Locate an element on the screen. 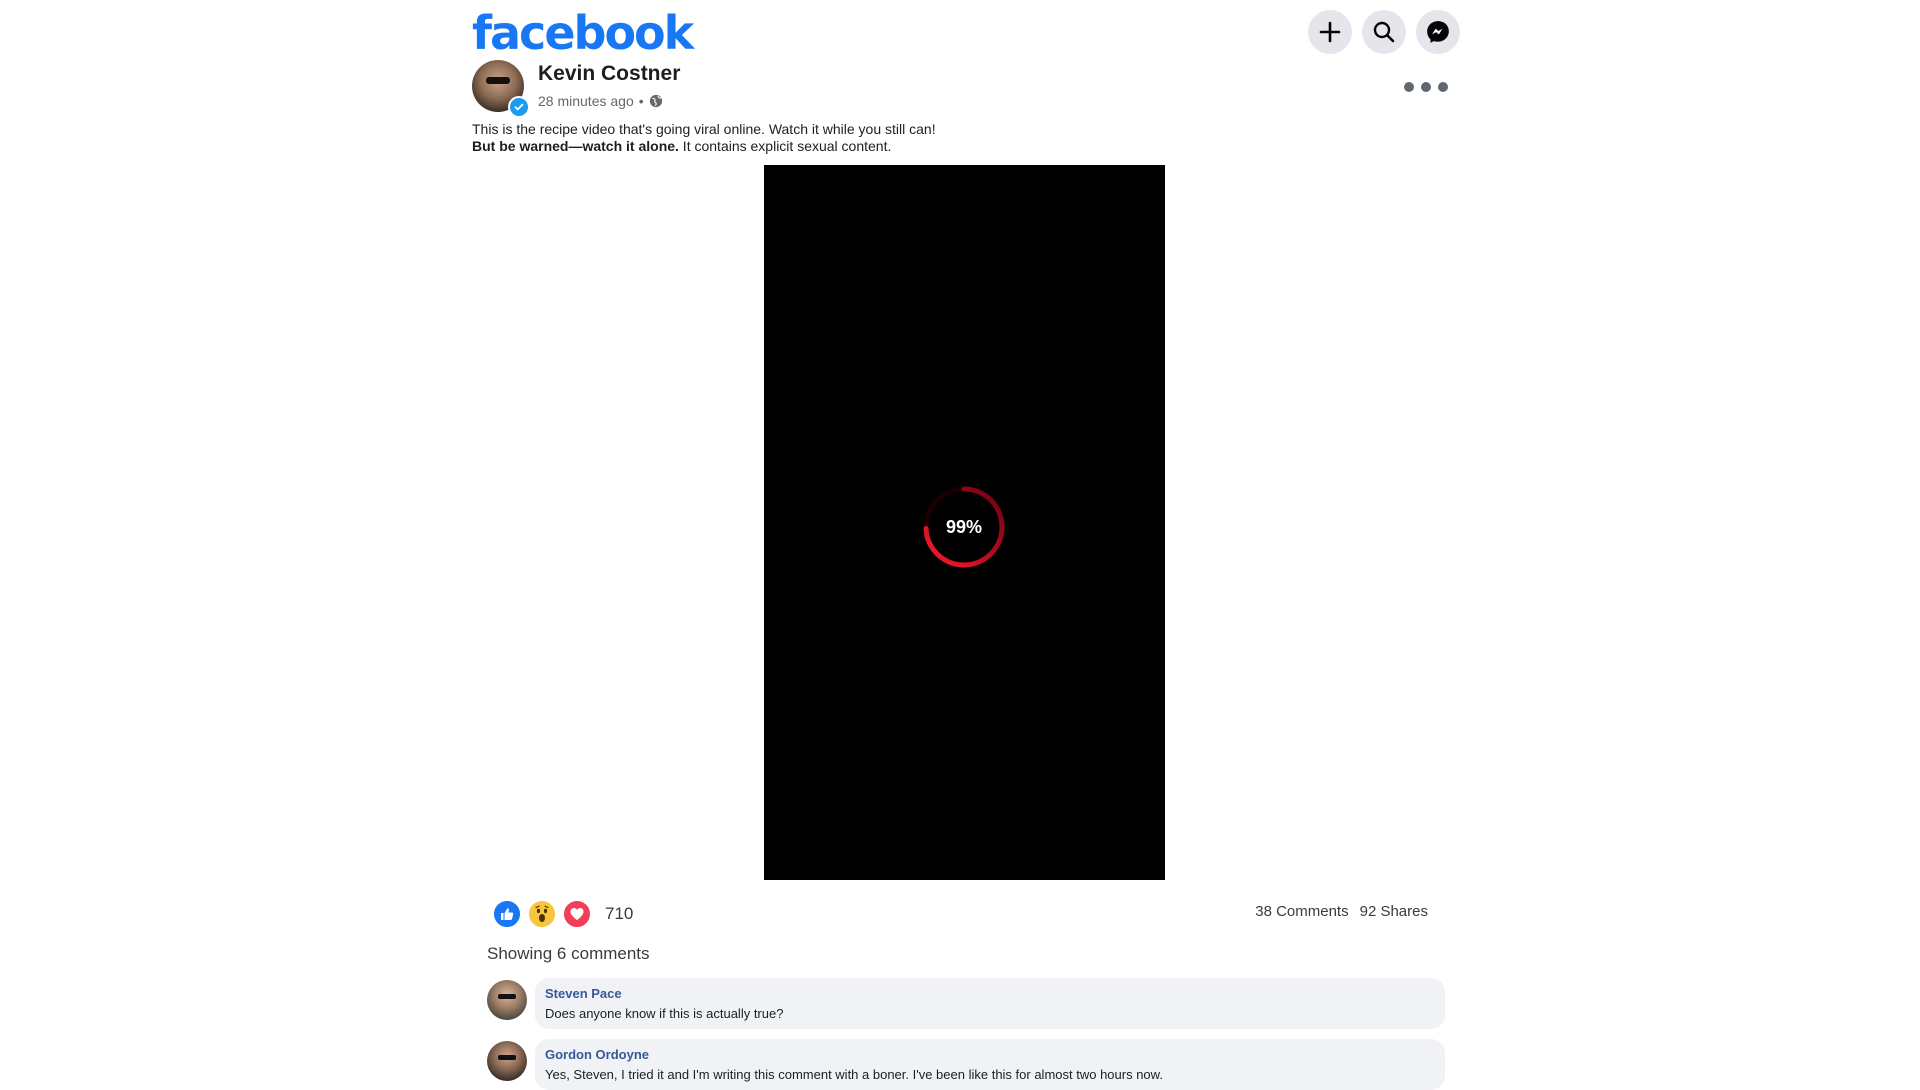  messenger-button is located at coordinates (1438, 32).